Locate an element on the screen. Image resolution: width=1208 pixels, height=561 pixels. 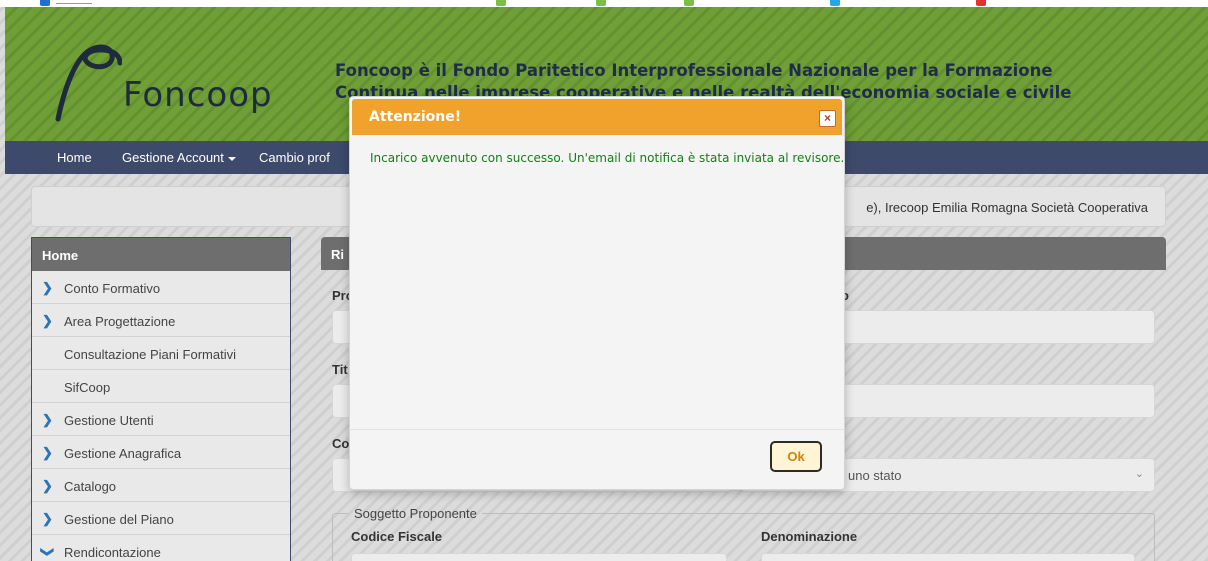
dialog-footer-divider is located at coordinates (597, 429).